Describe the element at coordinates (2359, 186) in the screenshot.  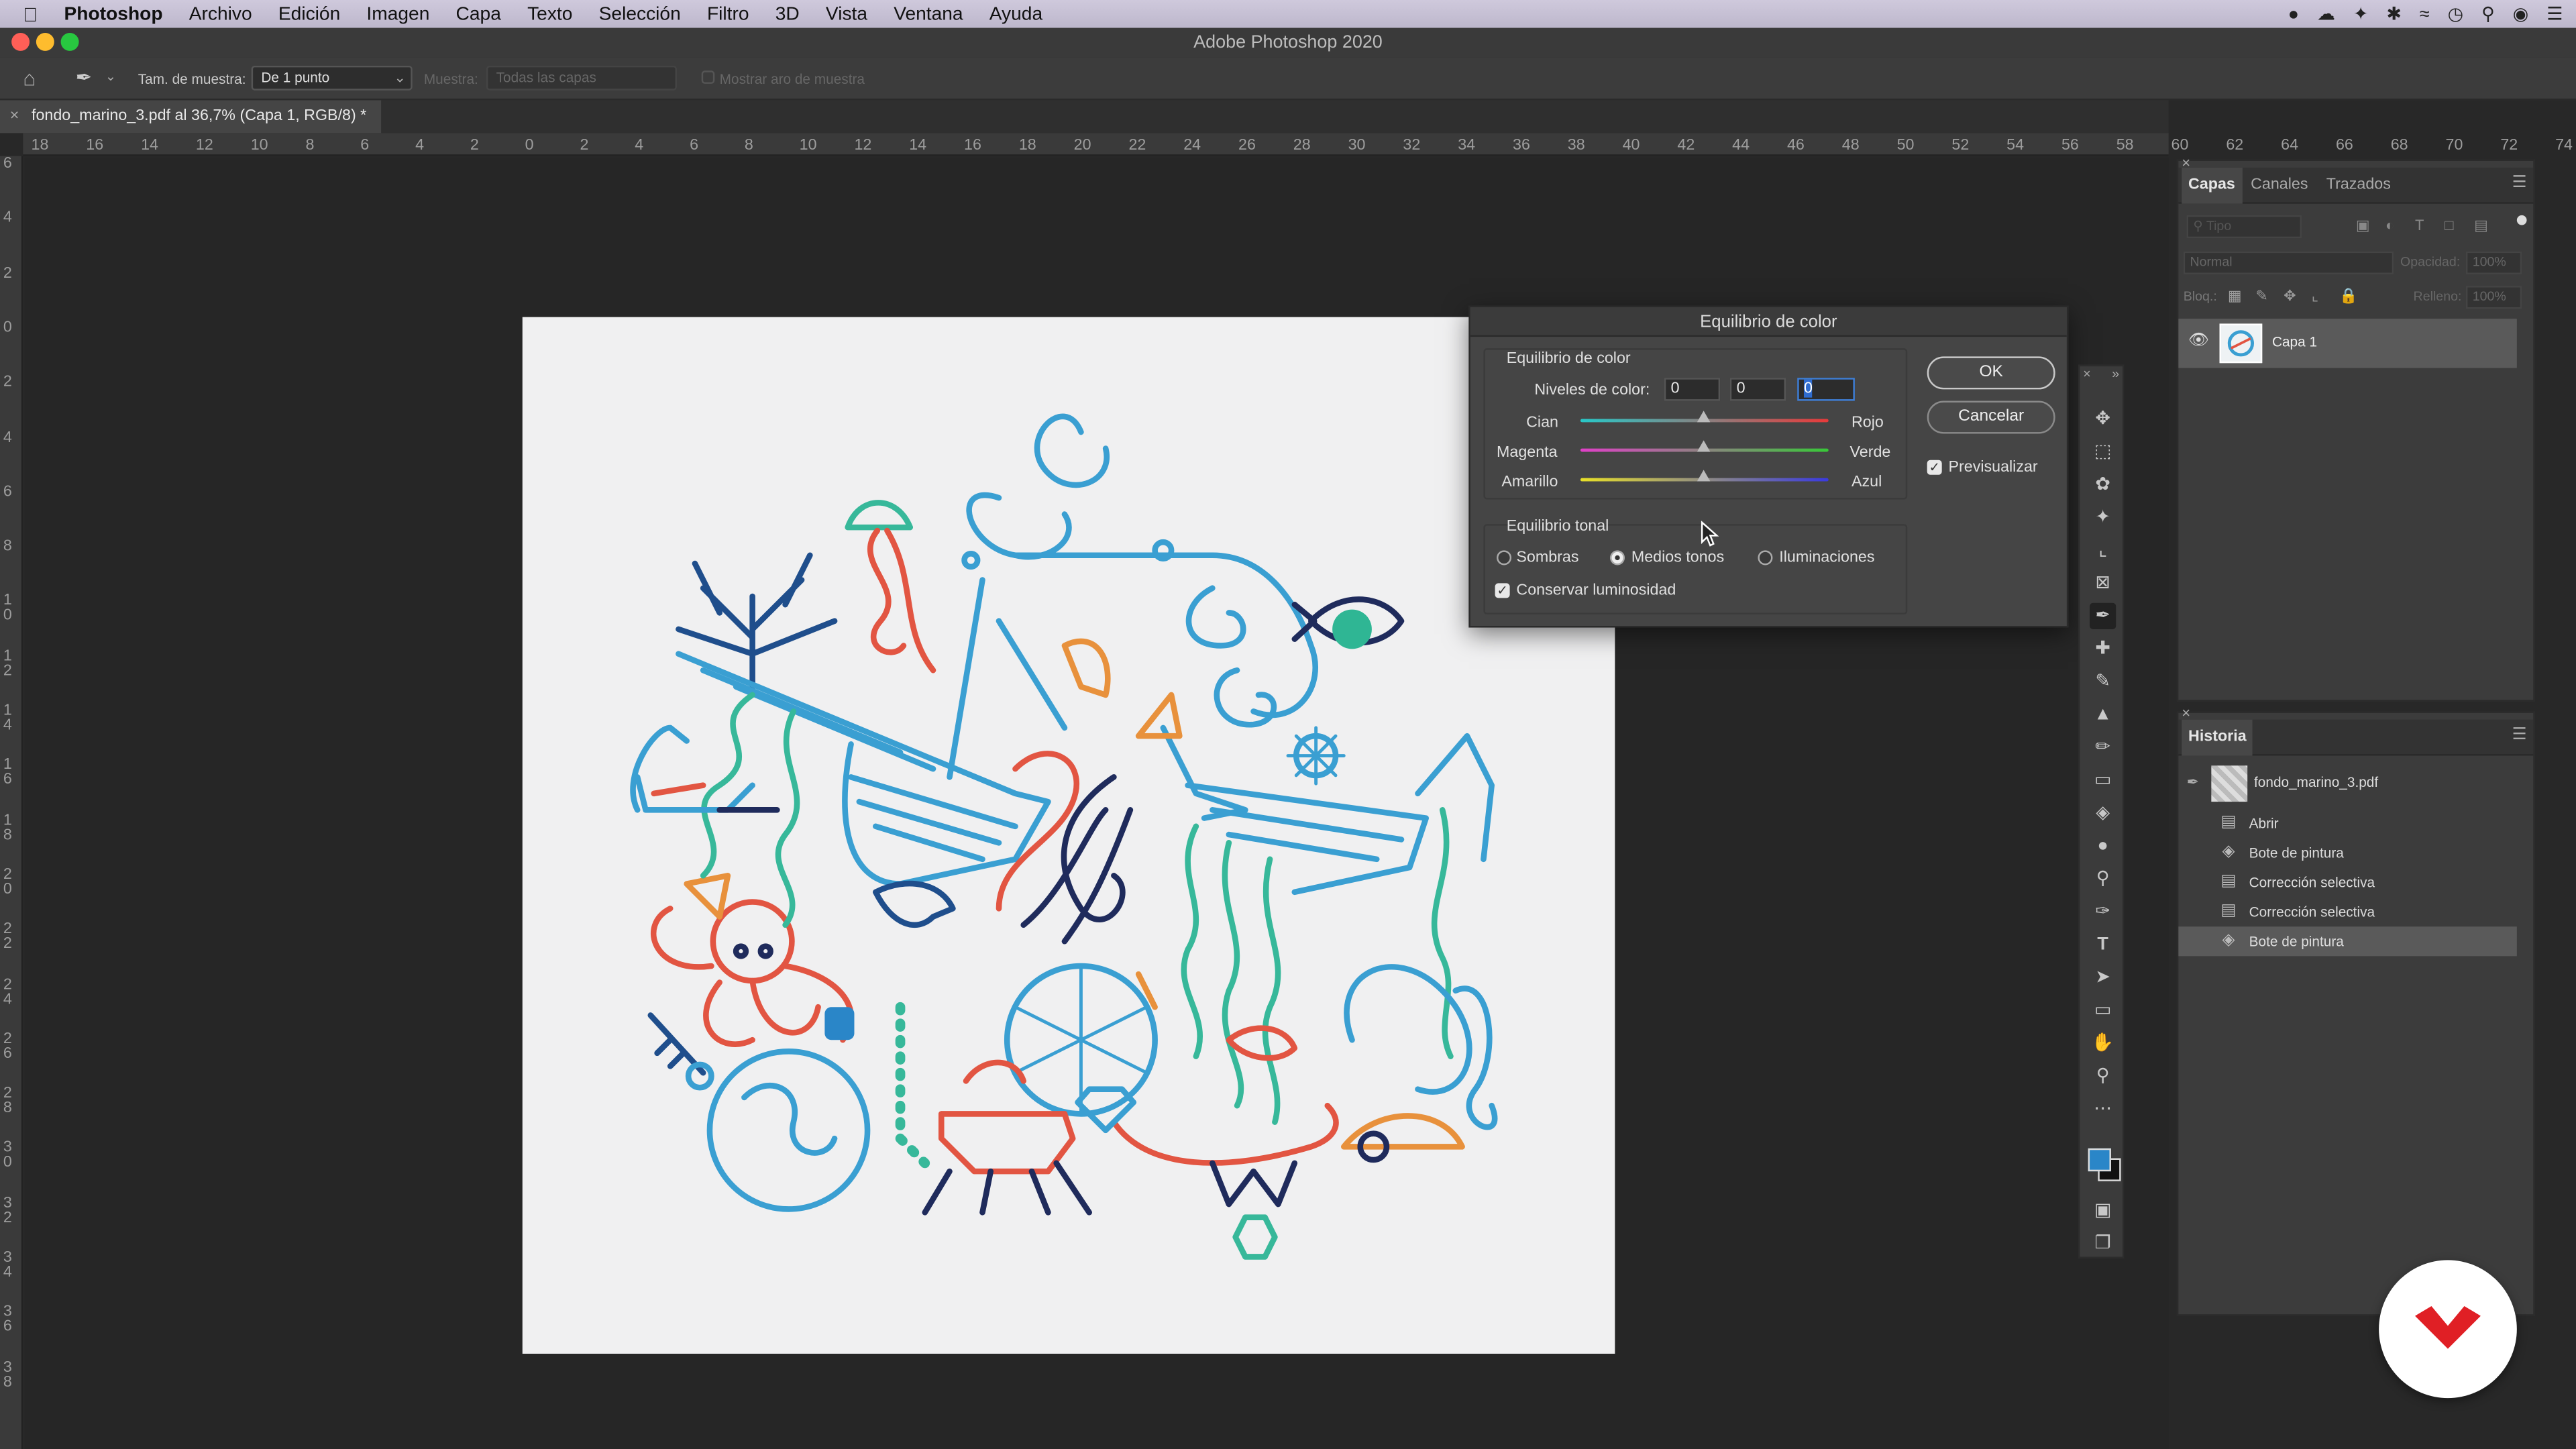
I see `tab-paths: Trazados` at that location.